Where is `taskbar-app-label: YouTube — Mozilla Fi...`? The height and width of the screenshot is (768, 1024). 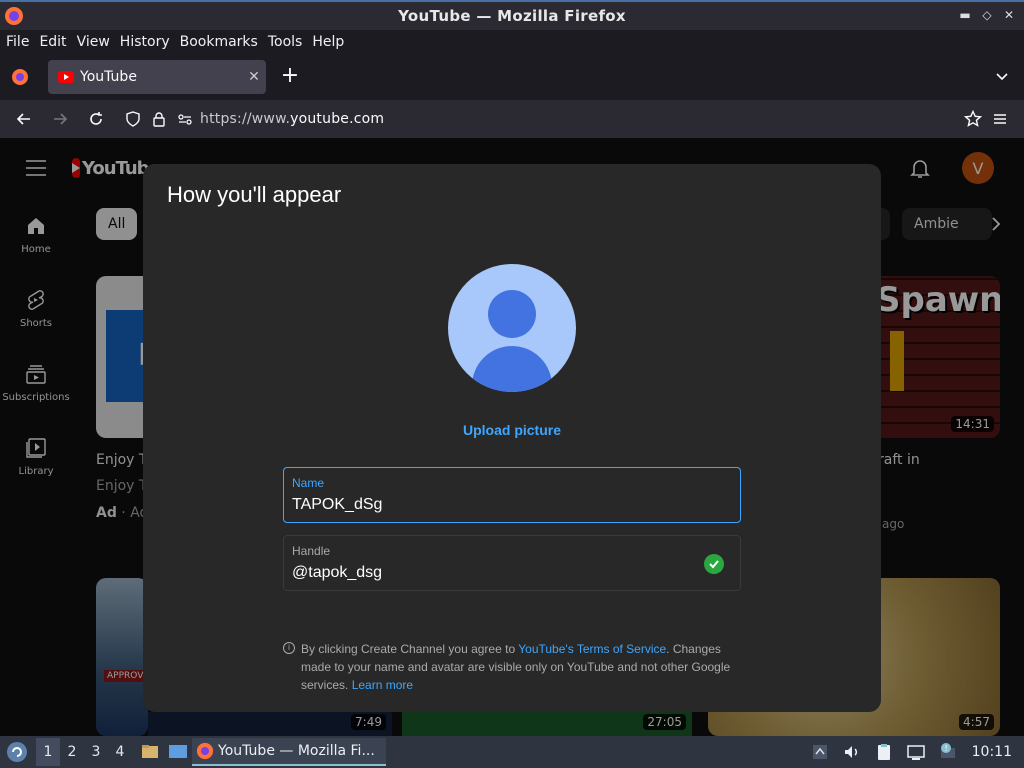
taskbar-app-label: YouTube — Mozilla Fi... is located at coordinates (296, 751).